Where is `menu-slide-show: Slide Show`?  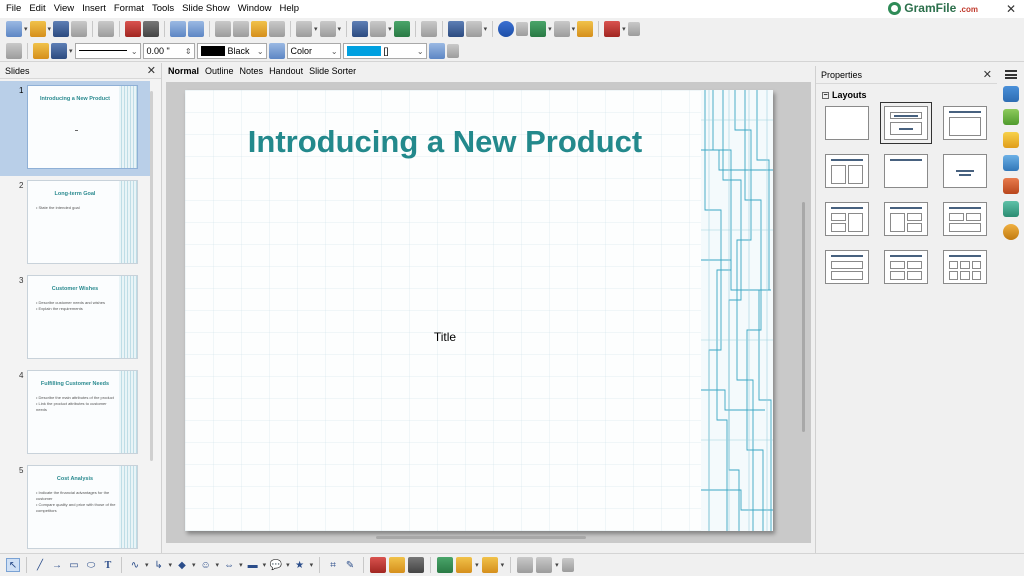 menu-slide-show: Slide Show is located at coordinates (206, 9).